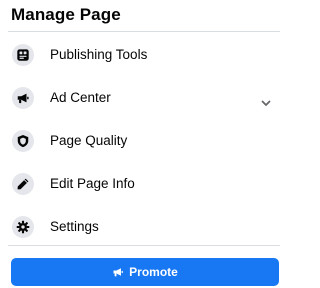  Describe the element at coordinates (153, 272) in the screenshot. I see `promote-label: Promote` at that location.